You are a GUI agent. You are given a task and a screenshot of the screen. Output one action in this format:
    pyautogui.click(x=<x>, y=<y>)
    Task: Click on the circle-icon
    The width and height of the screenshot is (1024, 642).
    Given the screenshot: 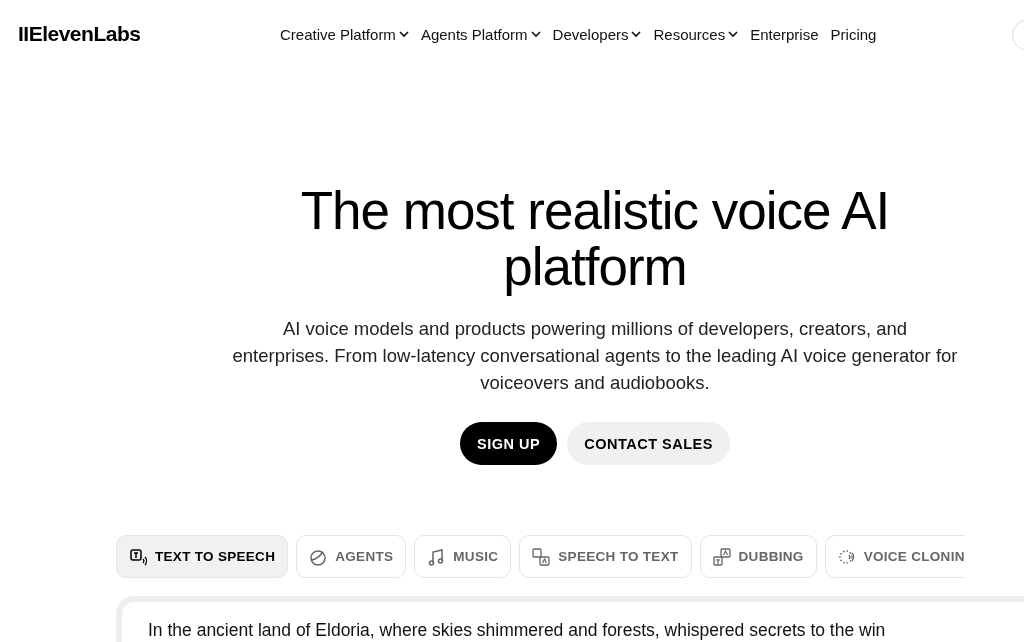 What is the action you would take?
    pyautogui.click(x=318, y=556)
    